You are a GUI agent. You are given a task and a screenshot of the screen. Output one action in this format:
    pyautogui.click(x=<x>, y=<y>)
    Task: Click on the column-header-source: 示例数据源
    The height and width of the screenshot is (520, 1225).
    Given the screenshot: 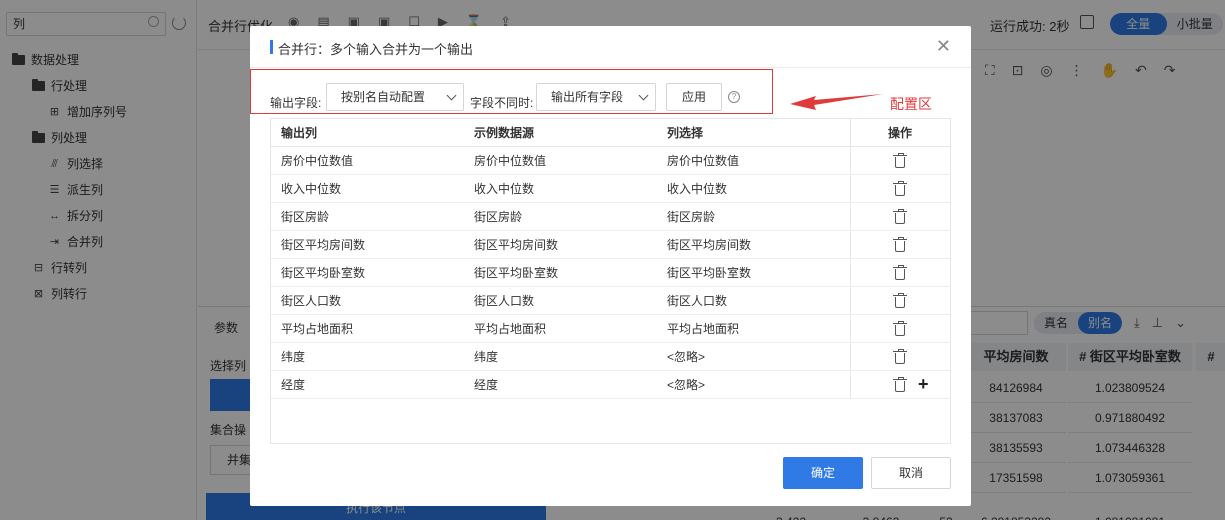 What is the action you would take?
    pyautogui.click(x=560, y=133)
    